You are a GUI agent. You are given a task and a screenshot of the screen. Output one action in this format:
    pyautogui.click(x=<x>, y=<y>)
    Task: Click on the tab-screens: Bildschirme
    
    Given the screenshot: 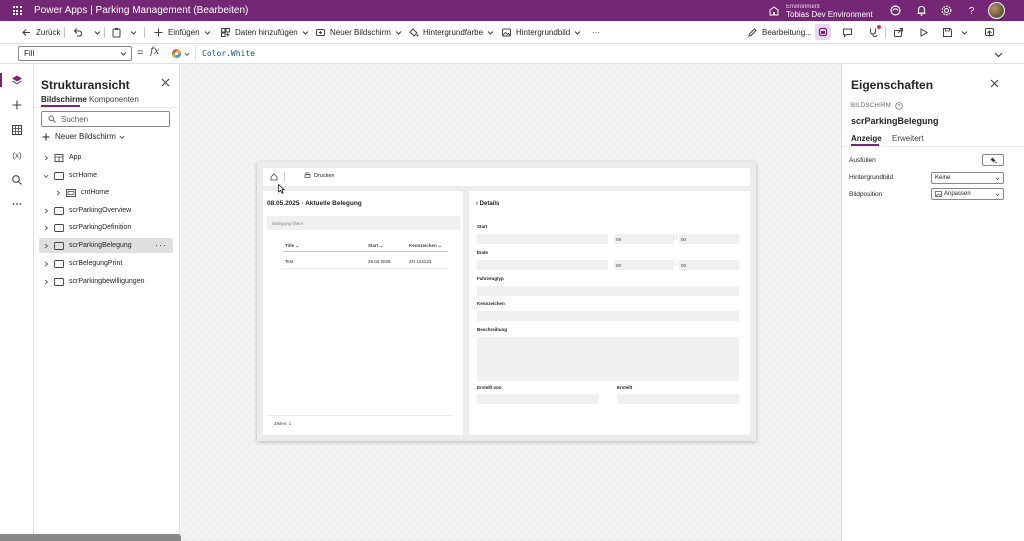 What is the action you would take?
    pyautogui.click(x=64, y=99)
    